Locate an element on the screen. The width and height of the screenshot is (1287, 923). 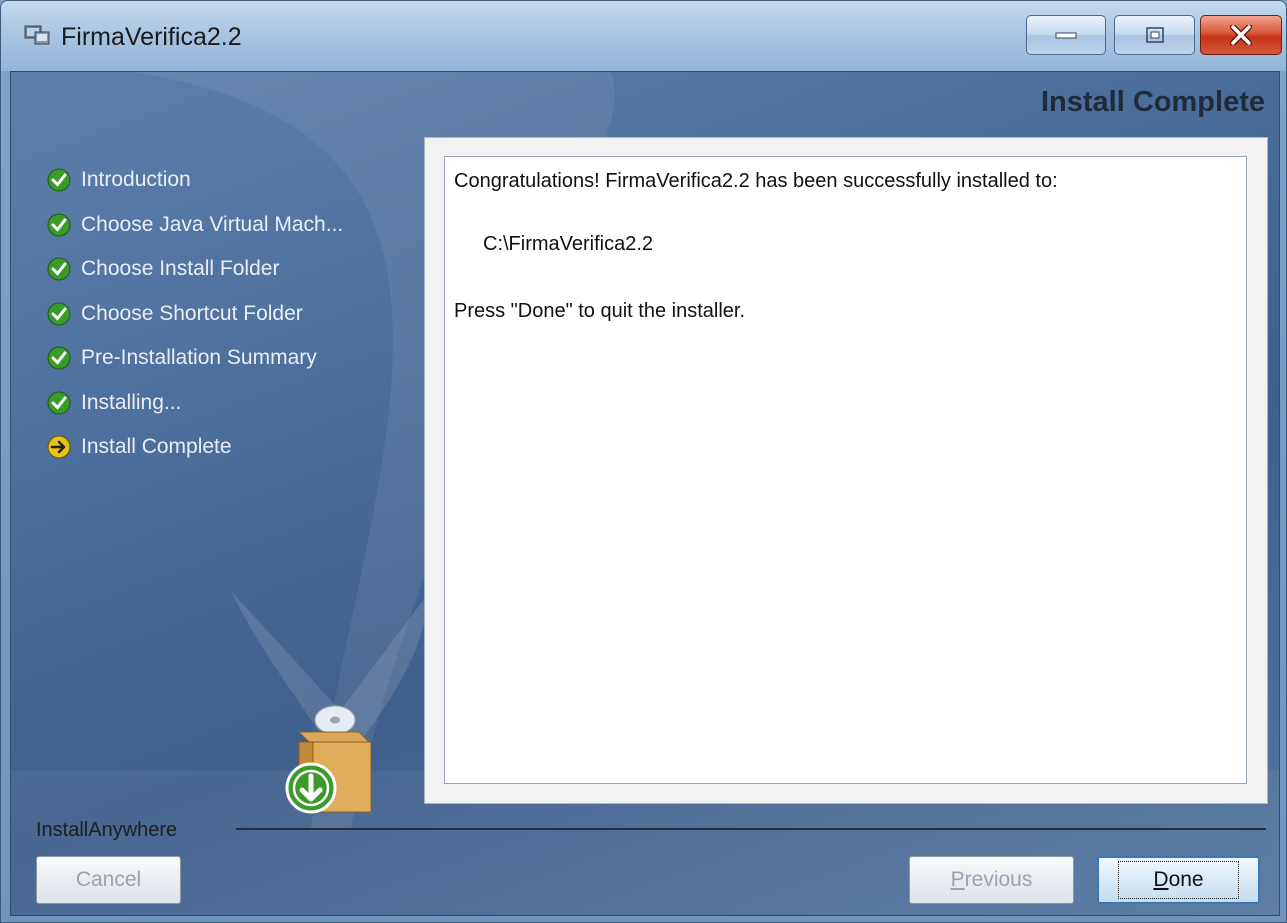
page-title: Install Complete is located at coordinates (1153, 102).